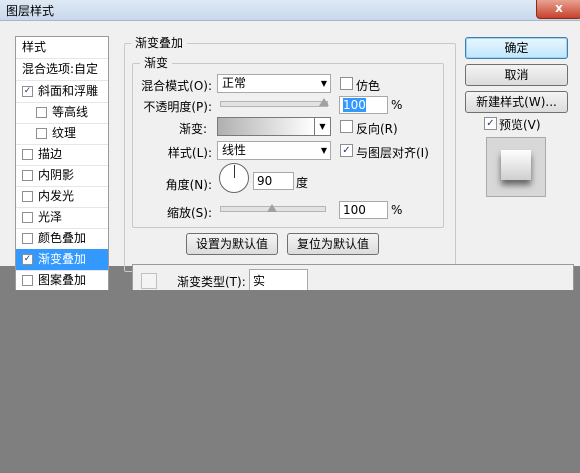 This screenshot has height=473, width=580. I want to click on style-item-label: 斜面和浮雕, so click(68, 91).